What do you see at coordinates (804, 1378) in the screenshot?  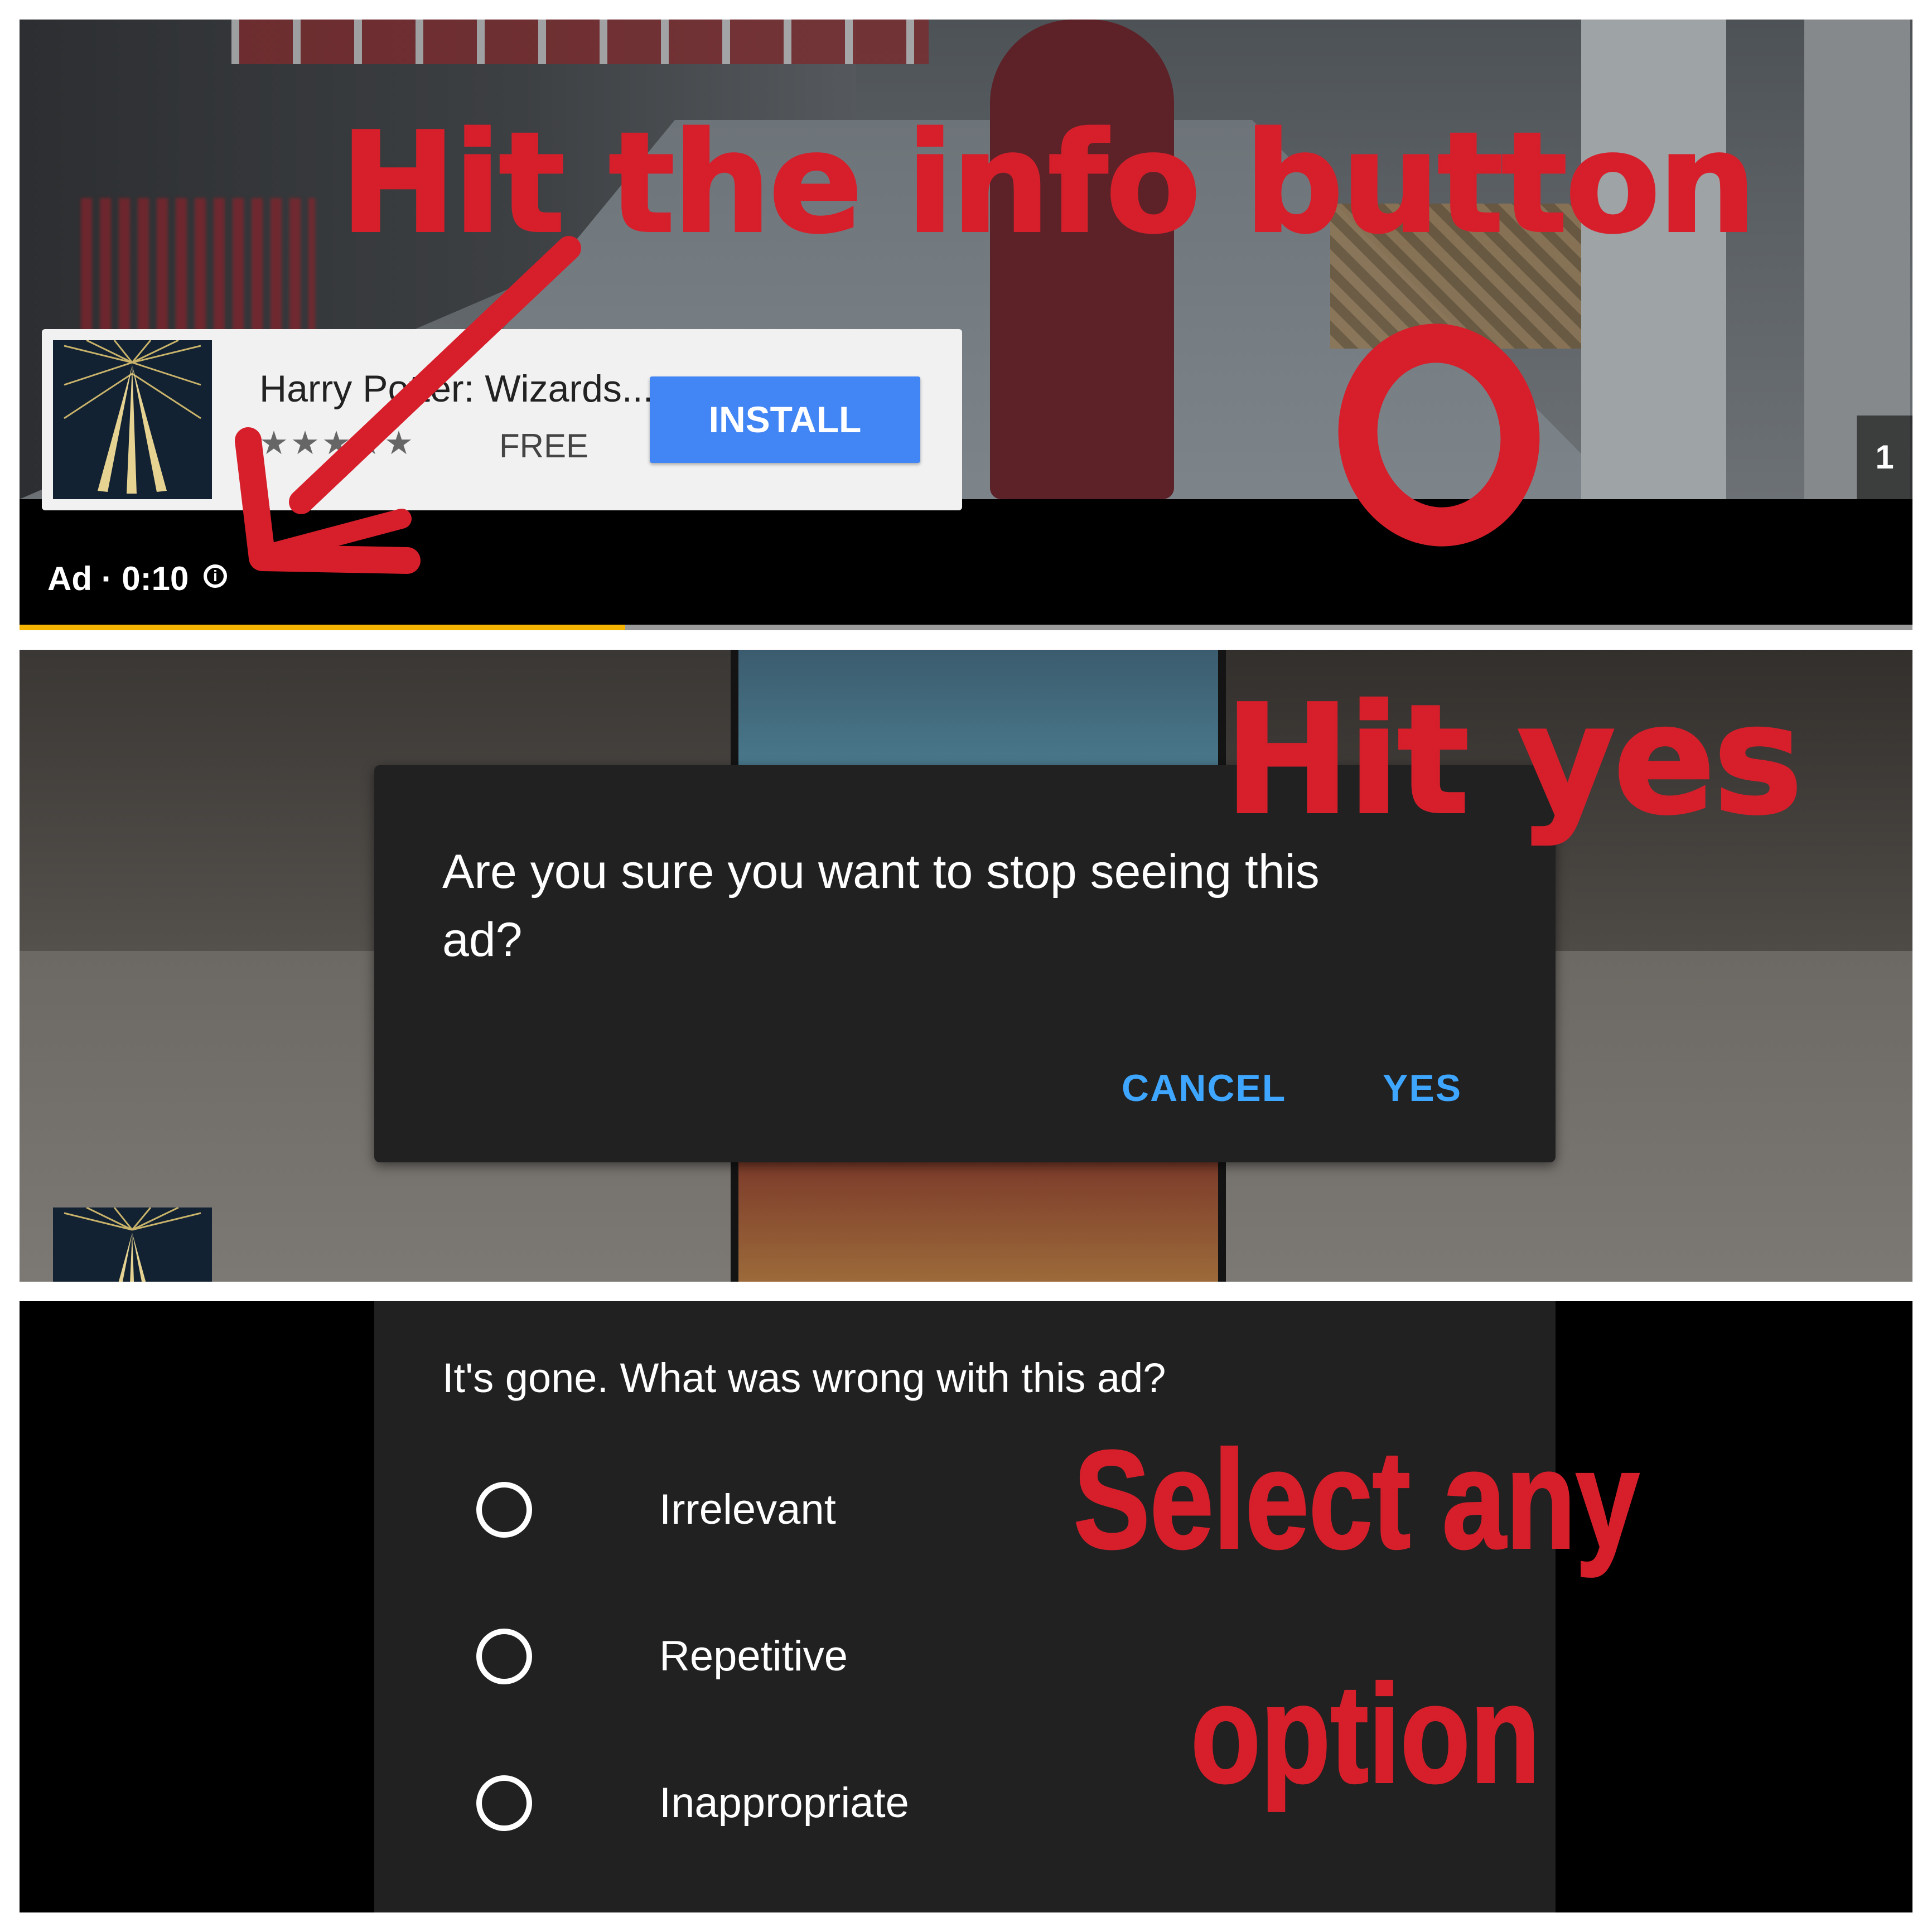 I see `feedback-question: It's gone. What was wrong with this ad?` at bounding box center [804, 1378].